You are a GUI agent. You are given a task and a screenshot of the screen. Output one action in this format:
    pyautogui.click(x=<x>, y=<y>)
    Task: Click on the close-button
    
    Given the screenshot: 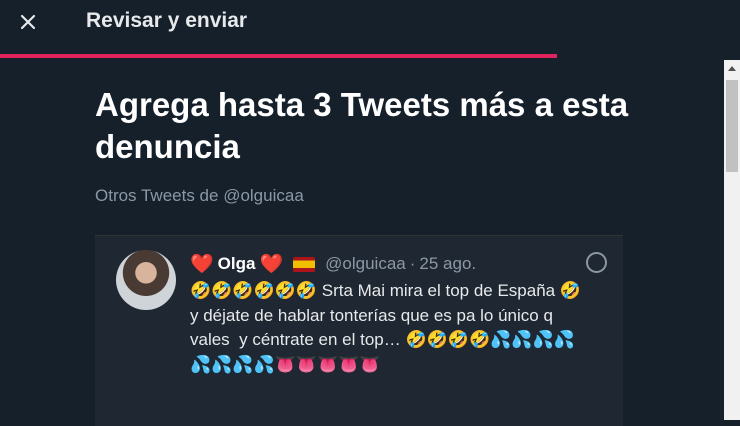 What is the action you would take?
    pyautogui.click(x=28, y=22)
    